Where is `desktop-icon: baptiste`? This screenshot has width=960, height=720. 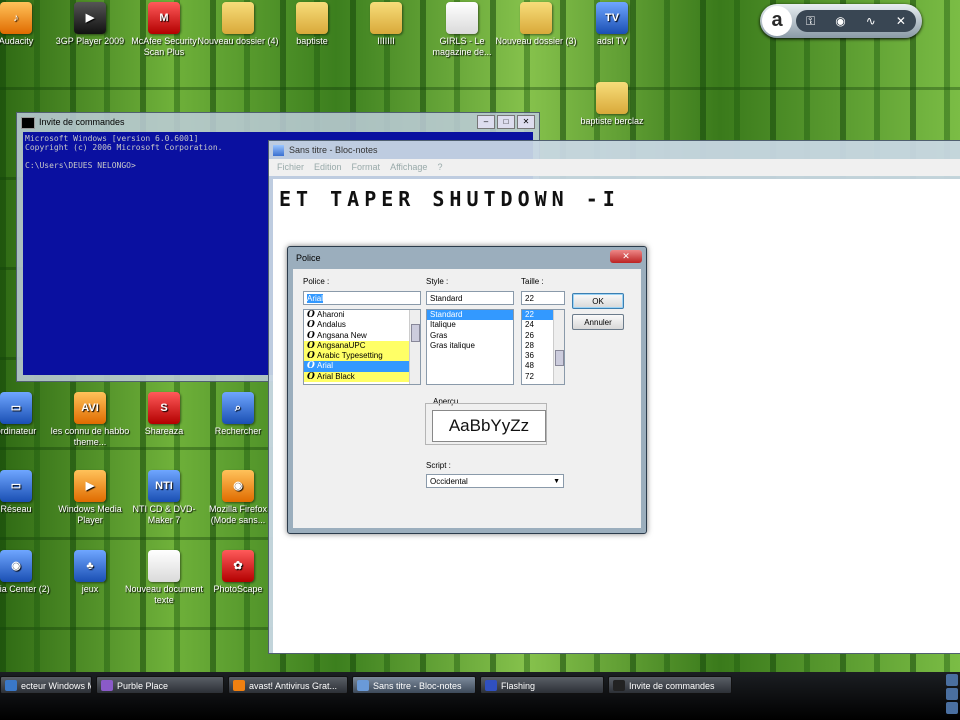
desktop-icon: baptiste is located at coordinates (312, 24).